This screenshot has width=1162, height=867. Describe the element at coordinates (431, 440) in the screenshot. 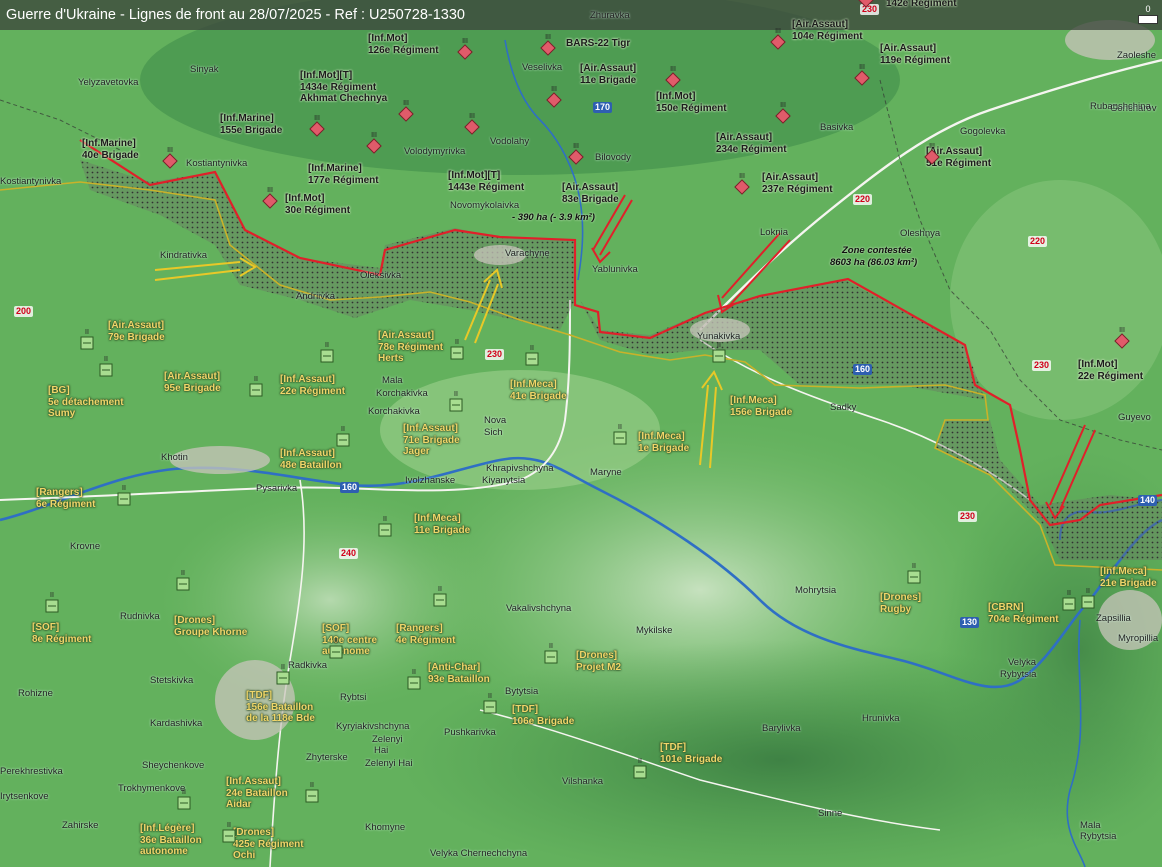

I see `ukrainian-unit-label: [Inf.Assaut] 71e Brigade Jager` at that location.